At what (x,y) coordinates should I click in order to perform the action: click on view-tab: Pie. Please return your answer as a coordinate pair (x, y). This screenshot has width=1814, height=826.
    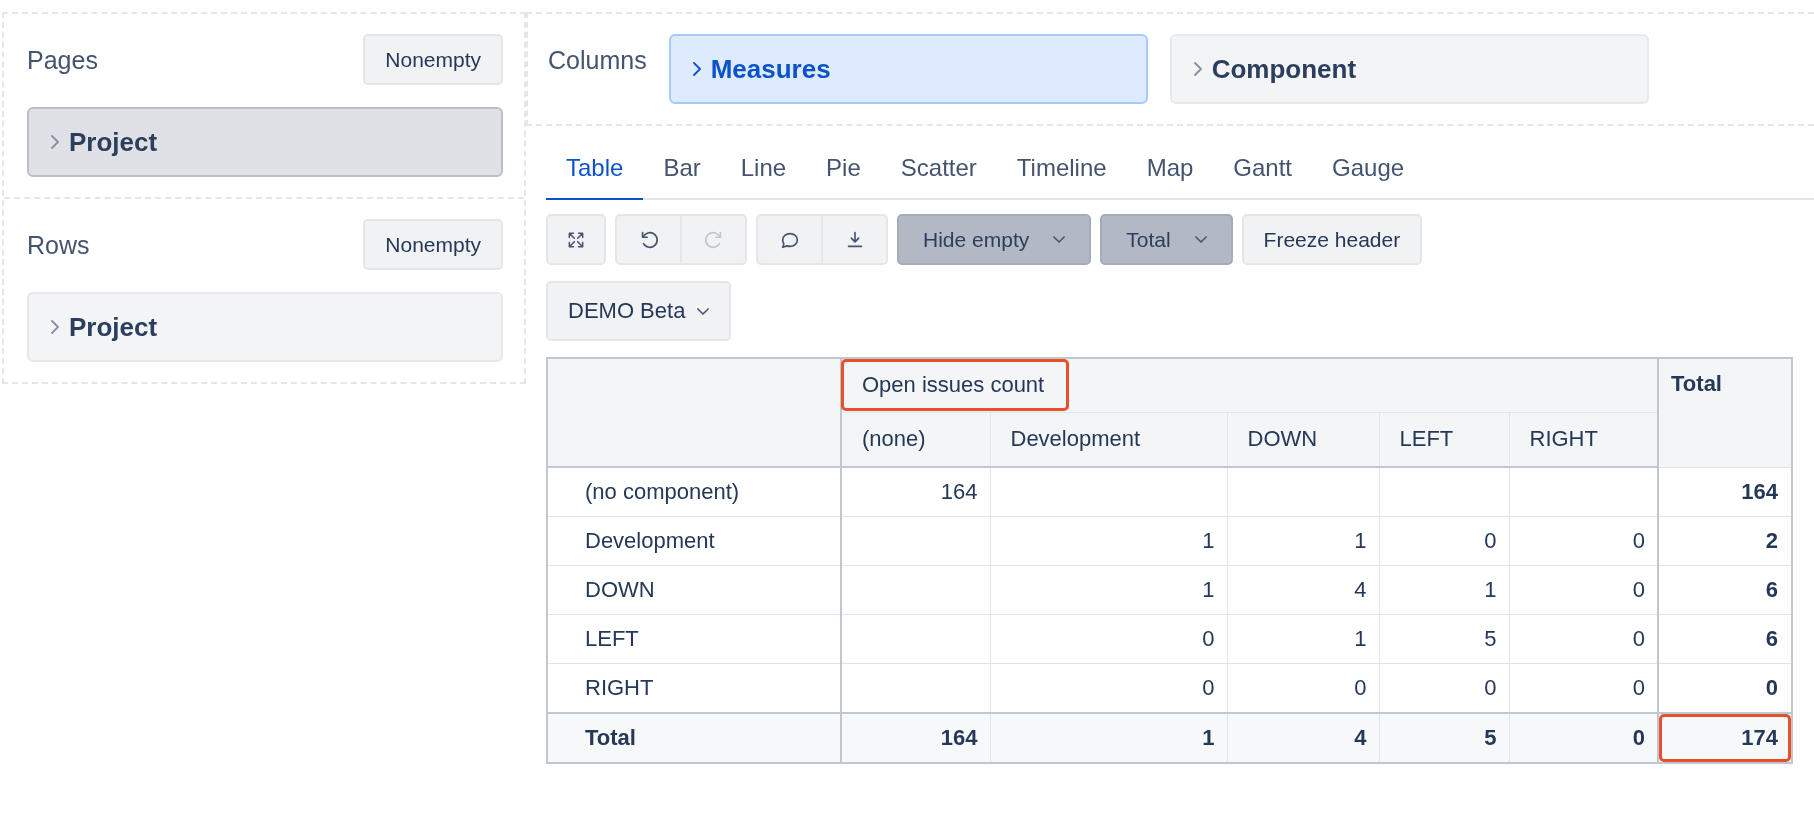
    Looking at the image, I should click on (843, 174).